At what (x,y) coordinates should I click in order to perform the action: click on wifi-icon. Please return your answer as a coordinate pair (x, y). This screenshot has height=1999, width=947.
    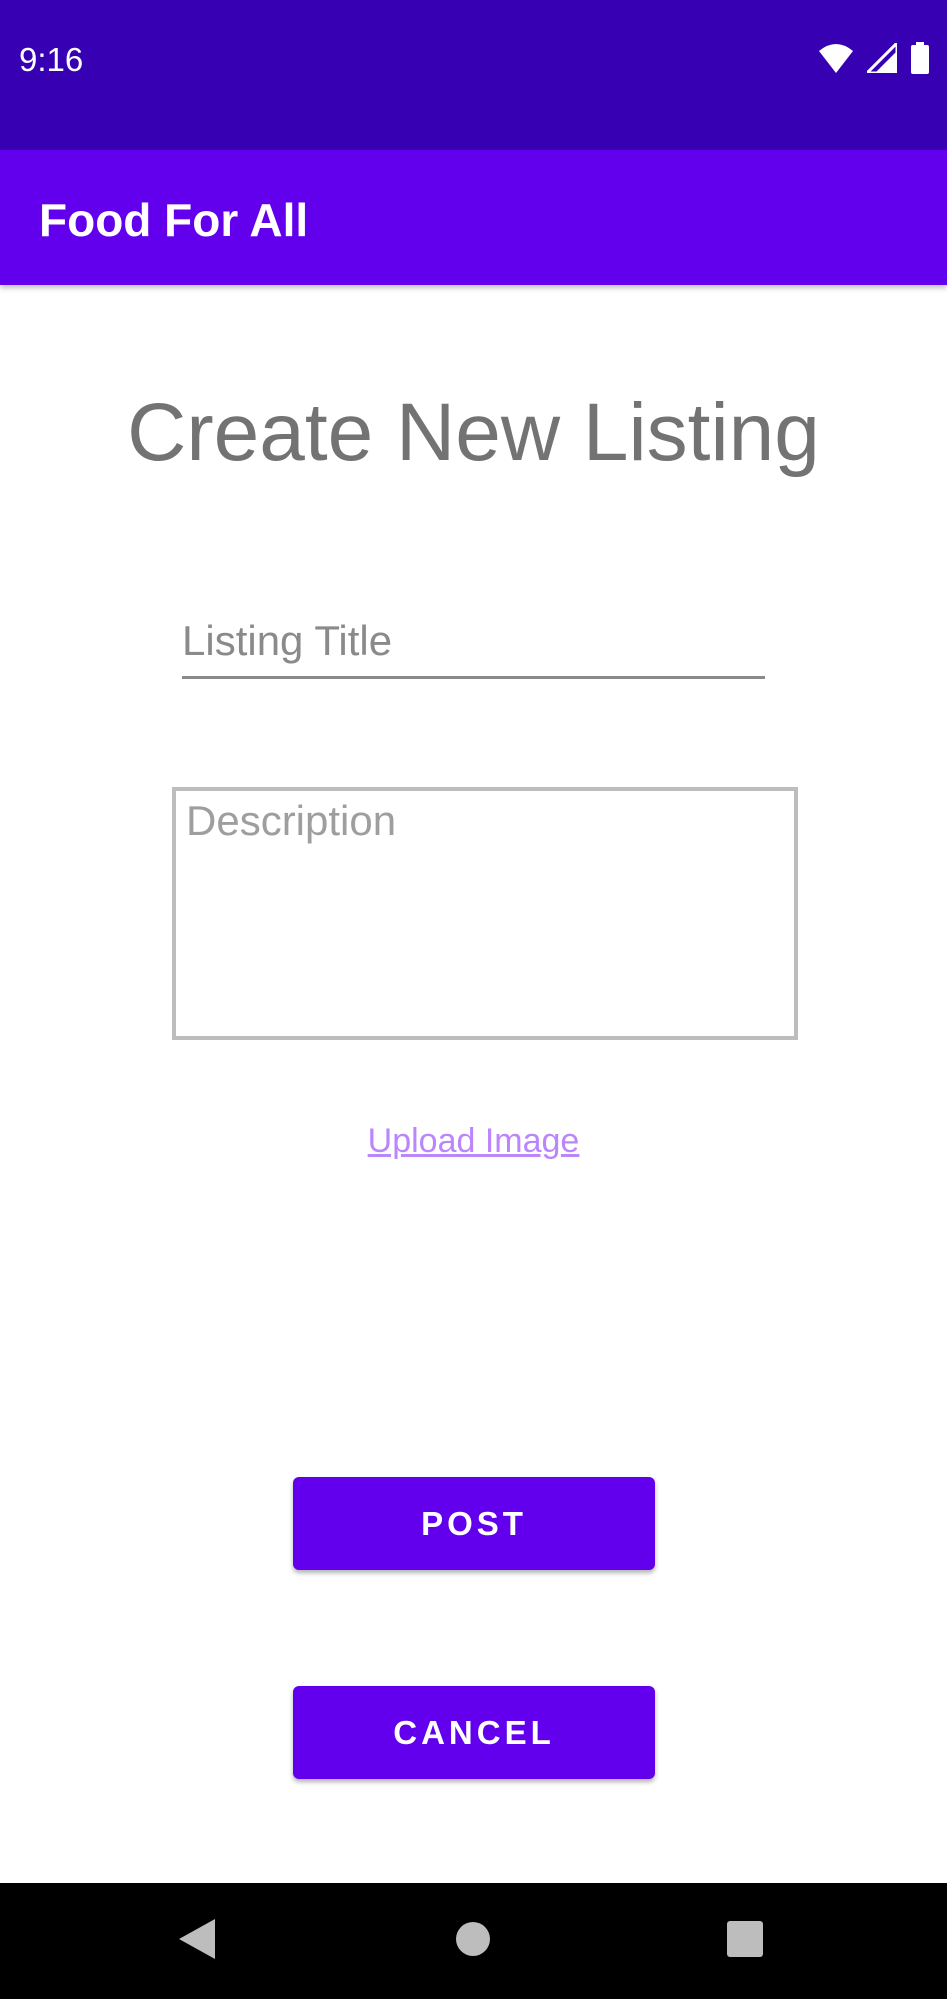
    Looking at the image, I should click on (836, 60).